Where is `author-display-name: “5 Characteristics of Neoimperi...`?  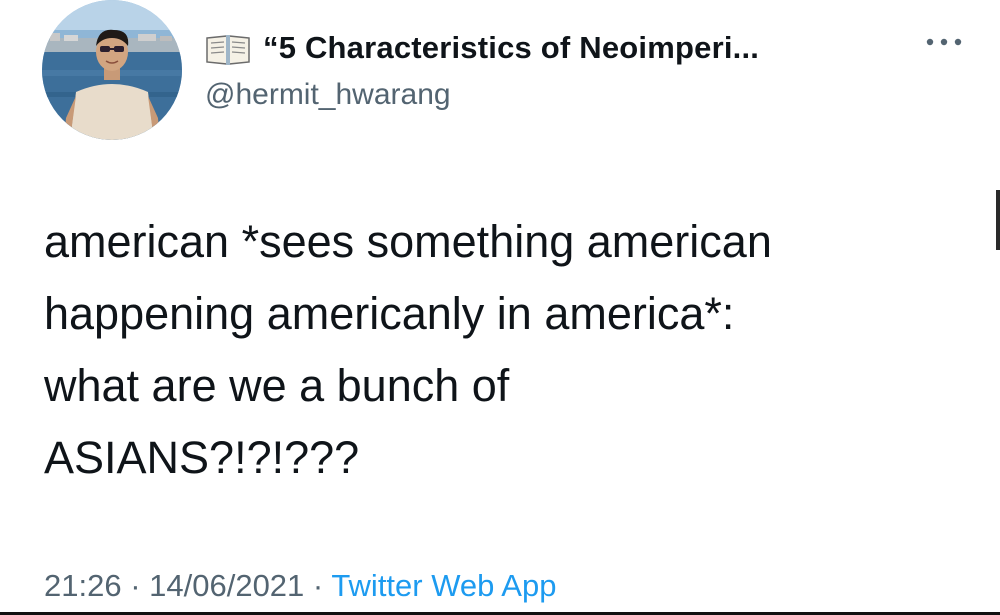 author-display-name: “5 Characteristics of Neoimperi... is located at coordinates (511, 48).